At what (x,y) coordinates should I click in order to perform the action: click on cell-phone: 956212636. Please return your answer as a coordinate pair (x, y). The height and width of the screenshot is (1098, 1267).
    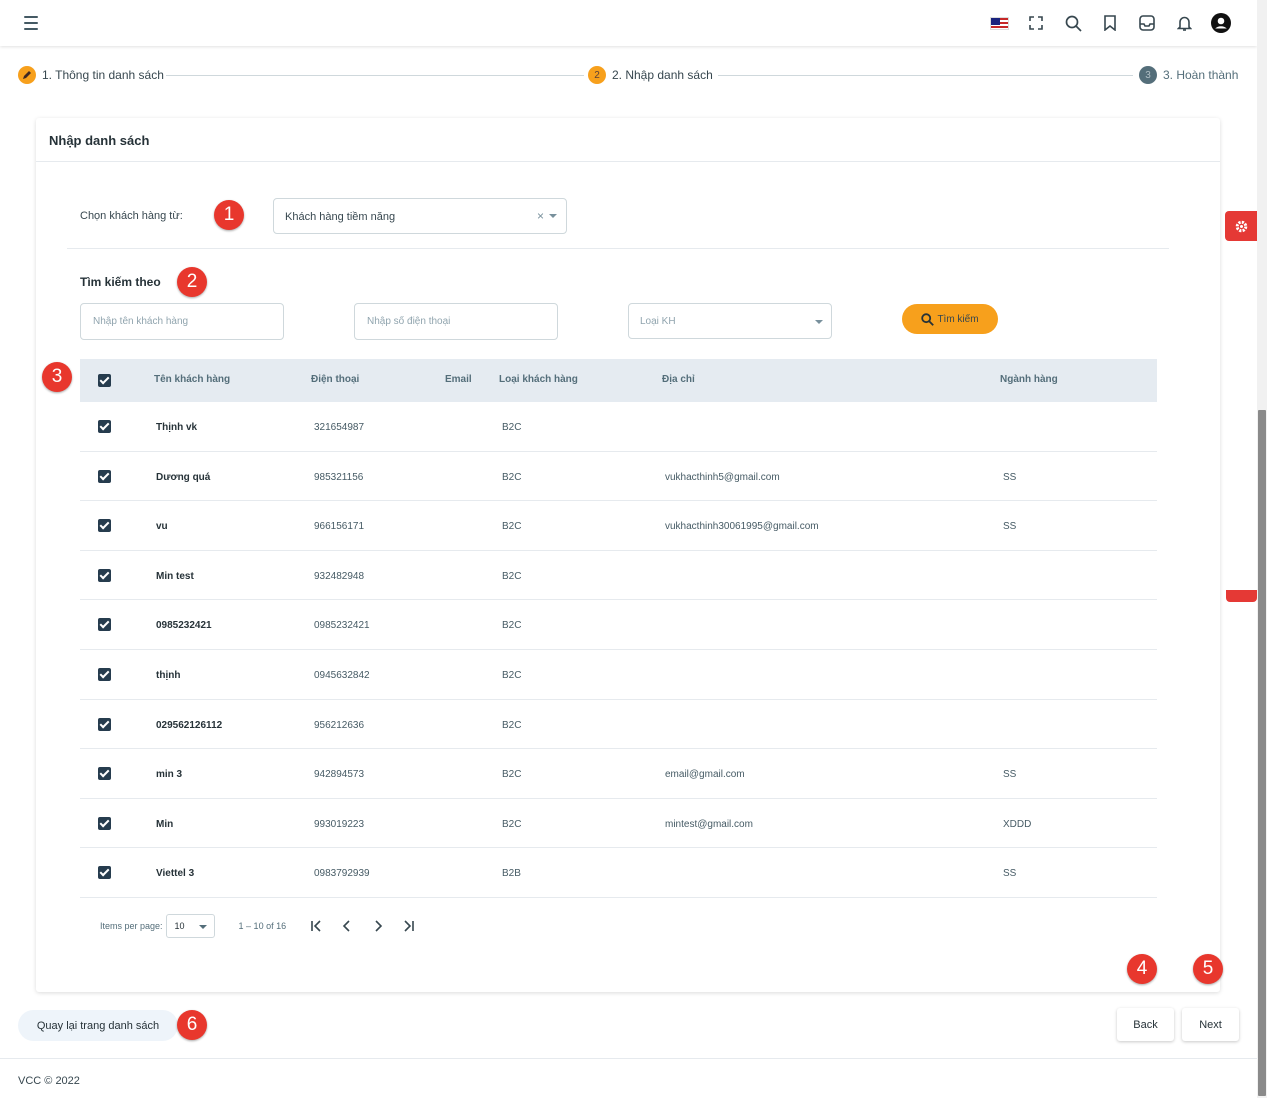
    Looking at the image, I should click on (339, 725).